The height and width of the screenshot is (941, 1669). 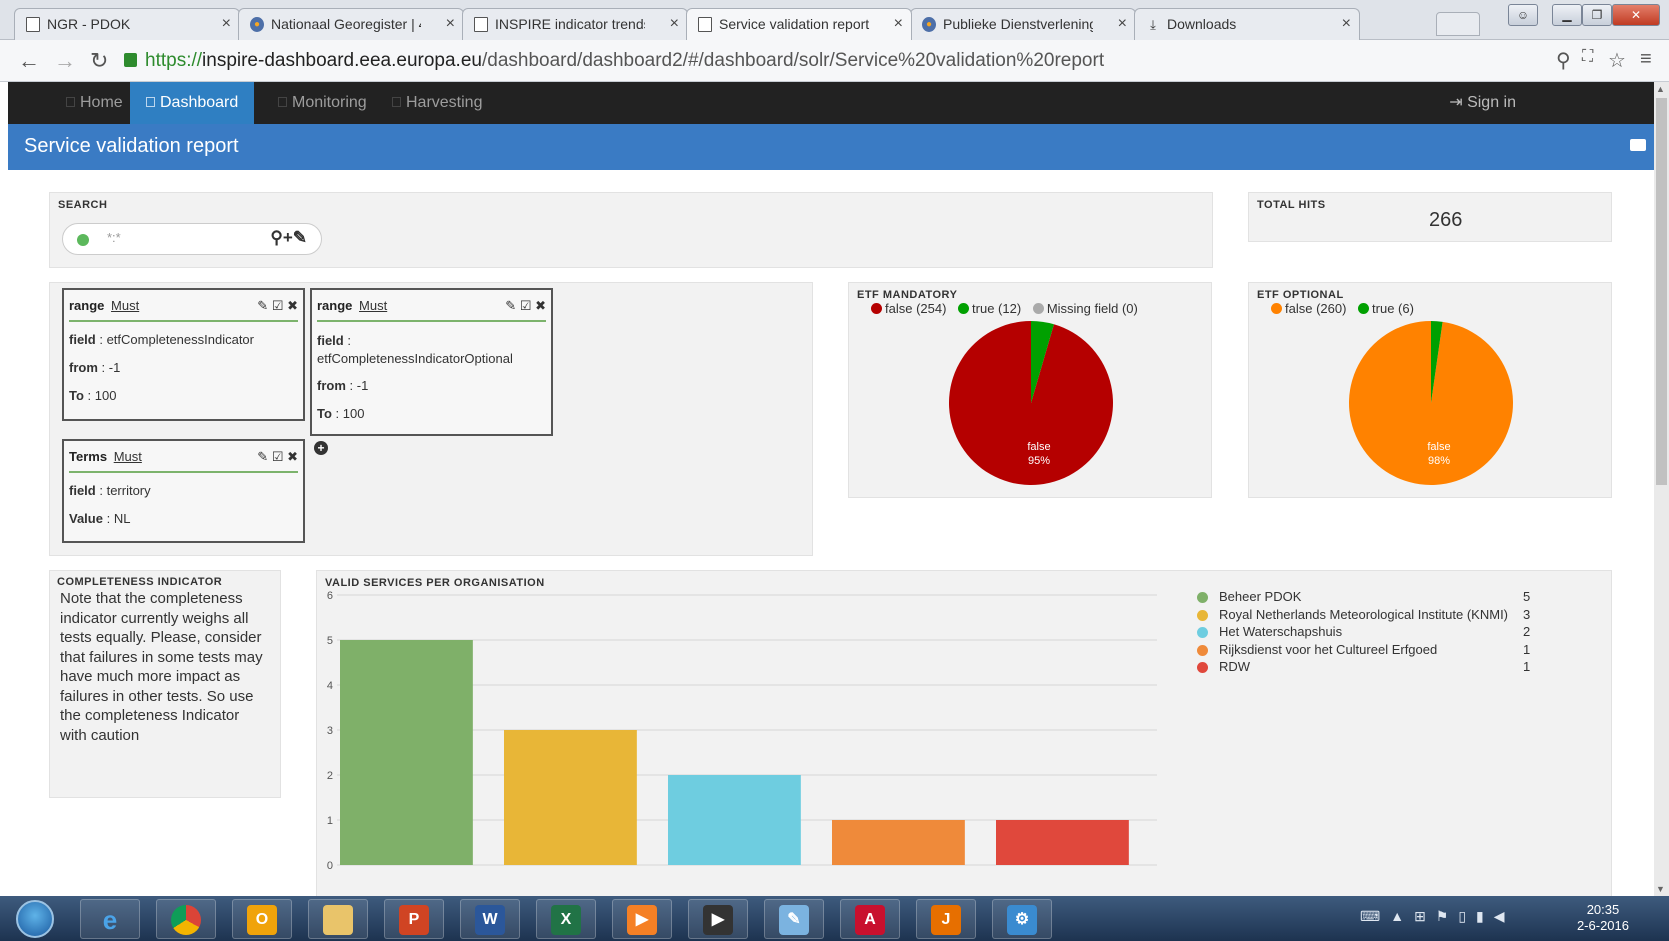 What do you see at coordinates (705, 24) in the screenshot?
I see `document-icon` at bounding box center [705, 24].